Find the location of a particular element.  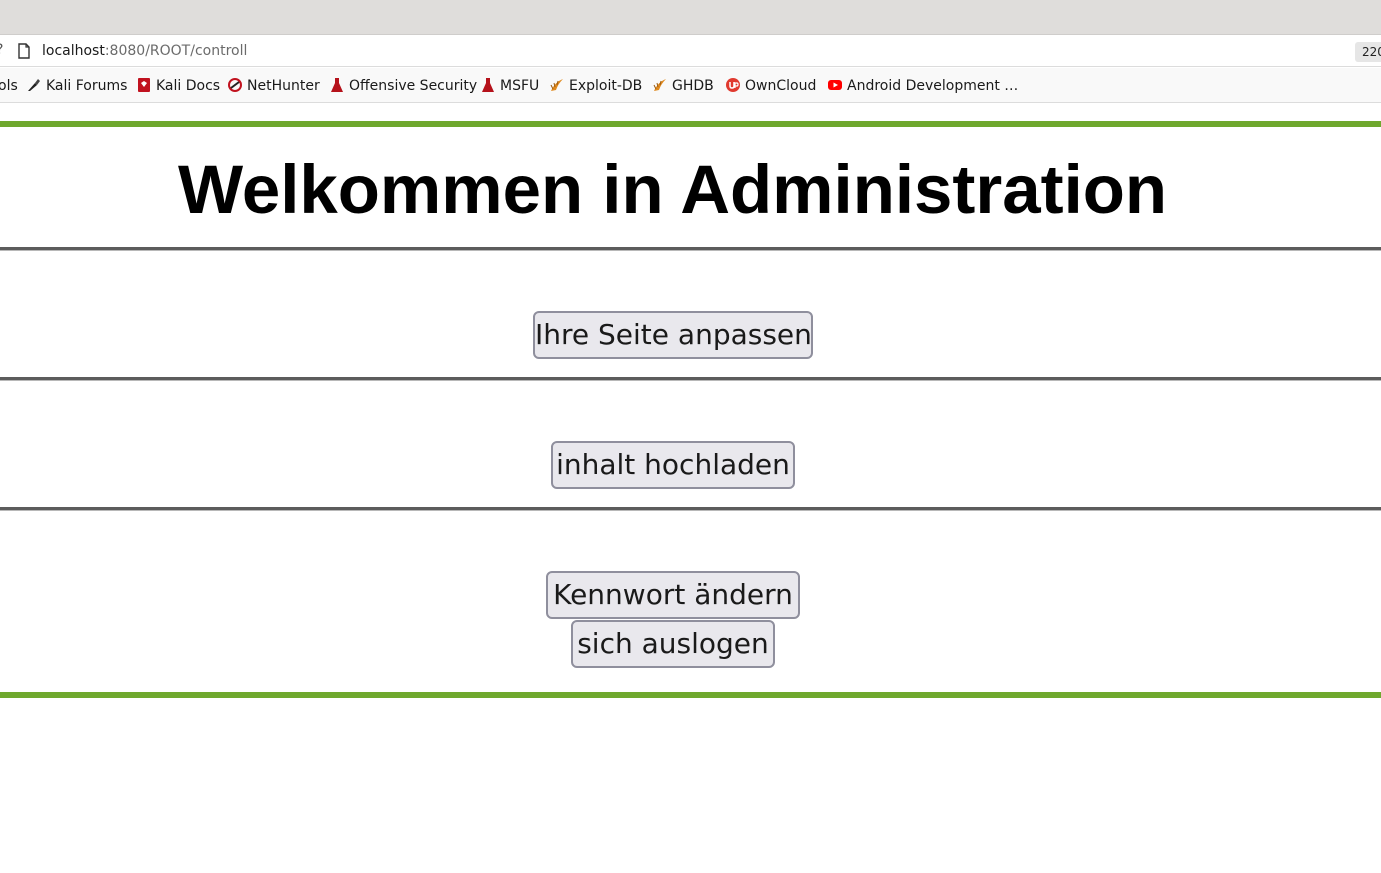

bookmark-owncloud: OwnCloud is located at coordinates (771, 86).